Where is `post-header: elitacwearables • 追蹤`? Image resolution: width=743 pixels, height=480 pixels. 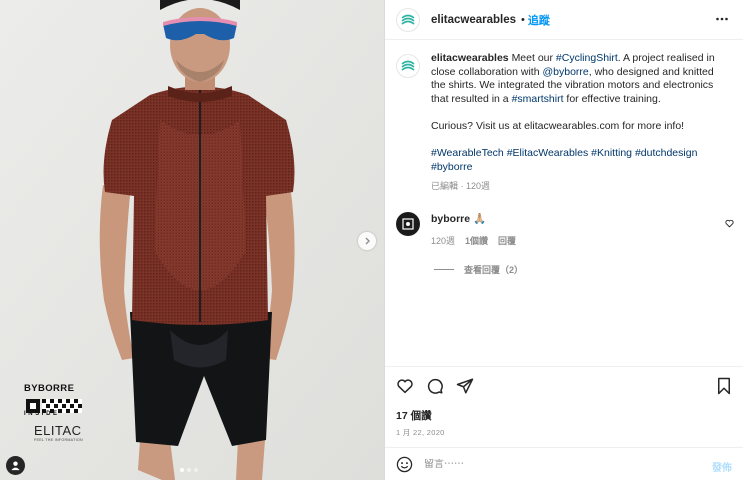 post-header: elitacwearables • 追蹤 is located at coordinates (564, 20).